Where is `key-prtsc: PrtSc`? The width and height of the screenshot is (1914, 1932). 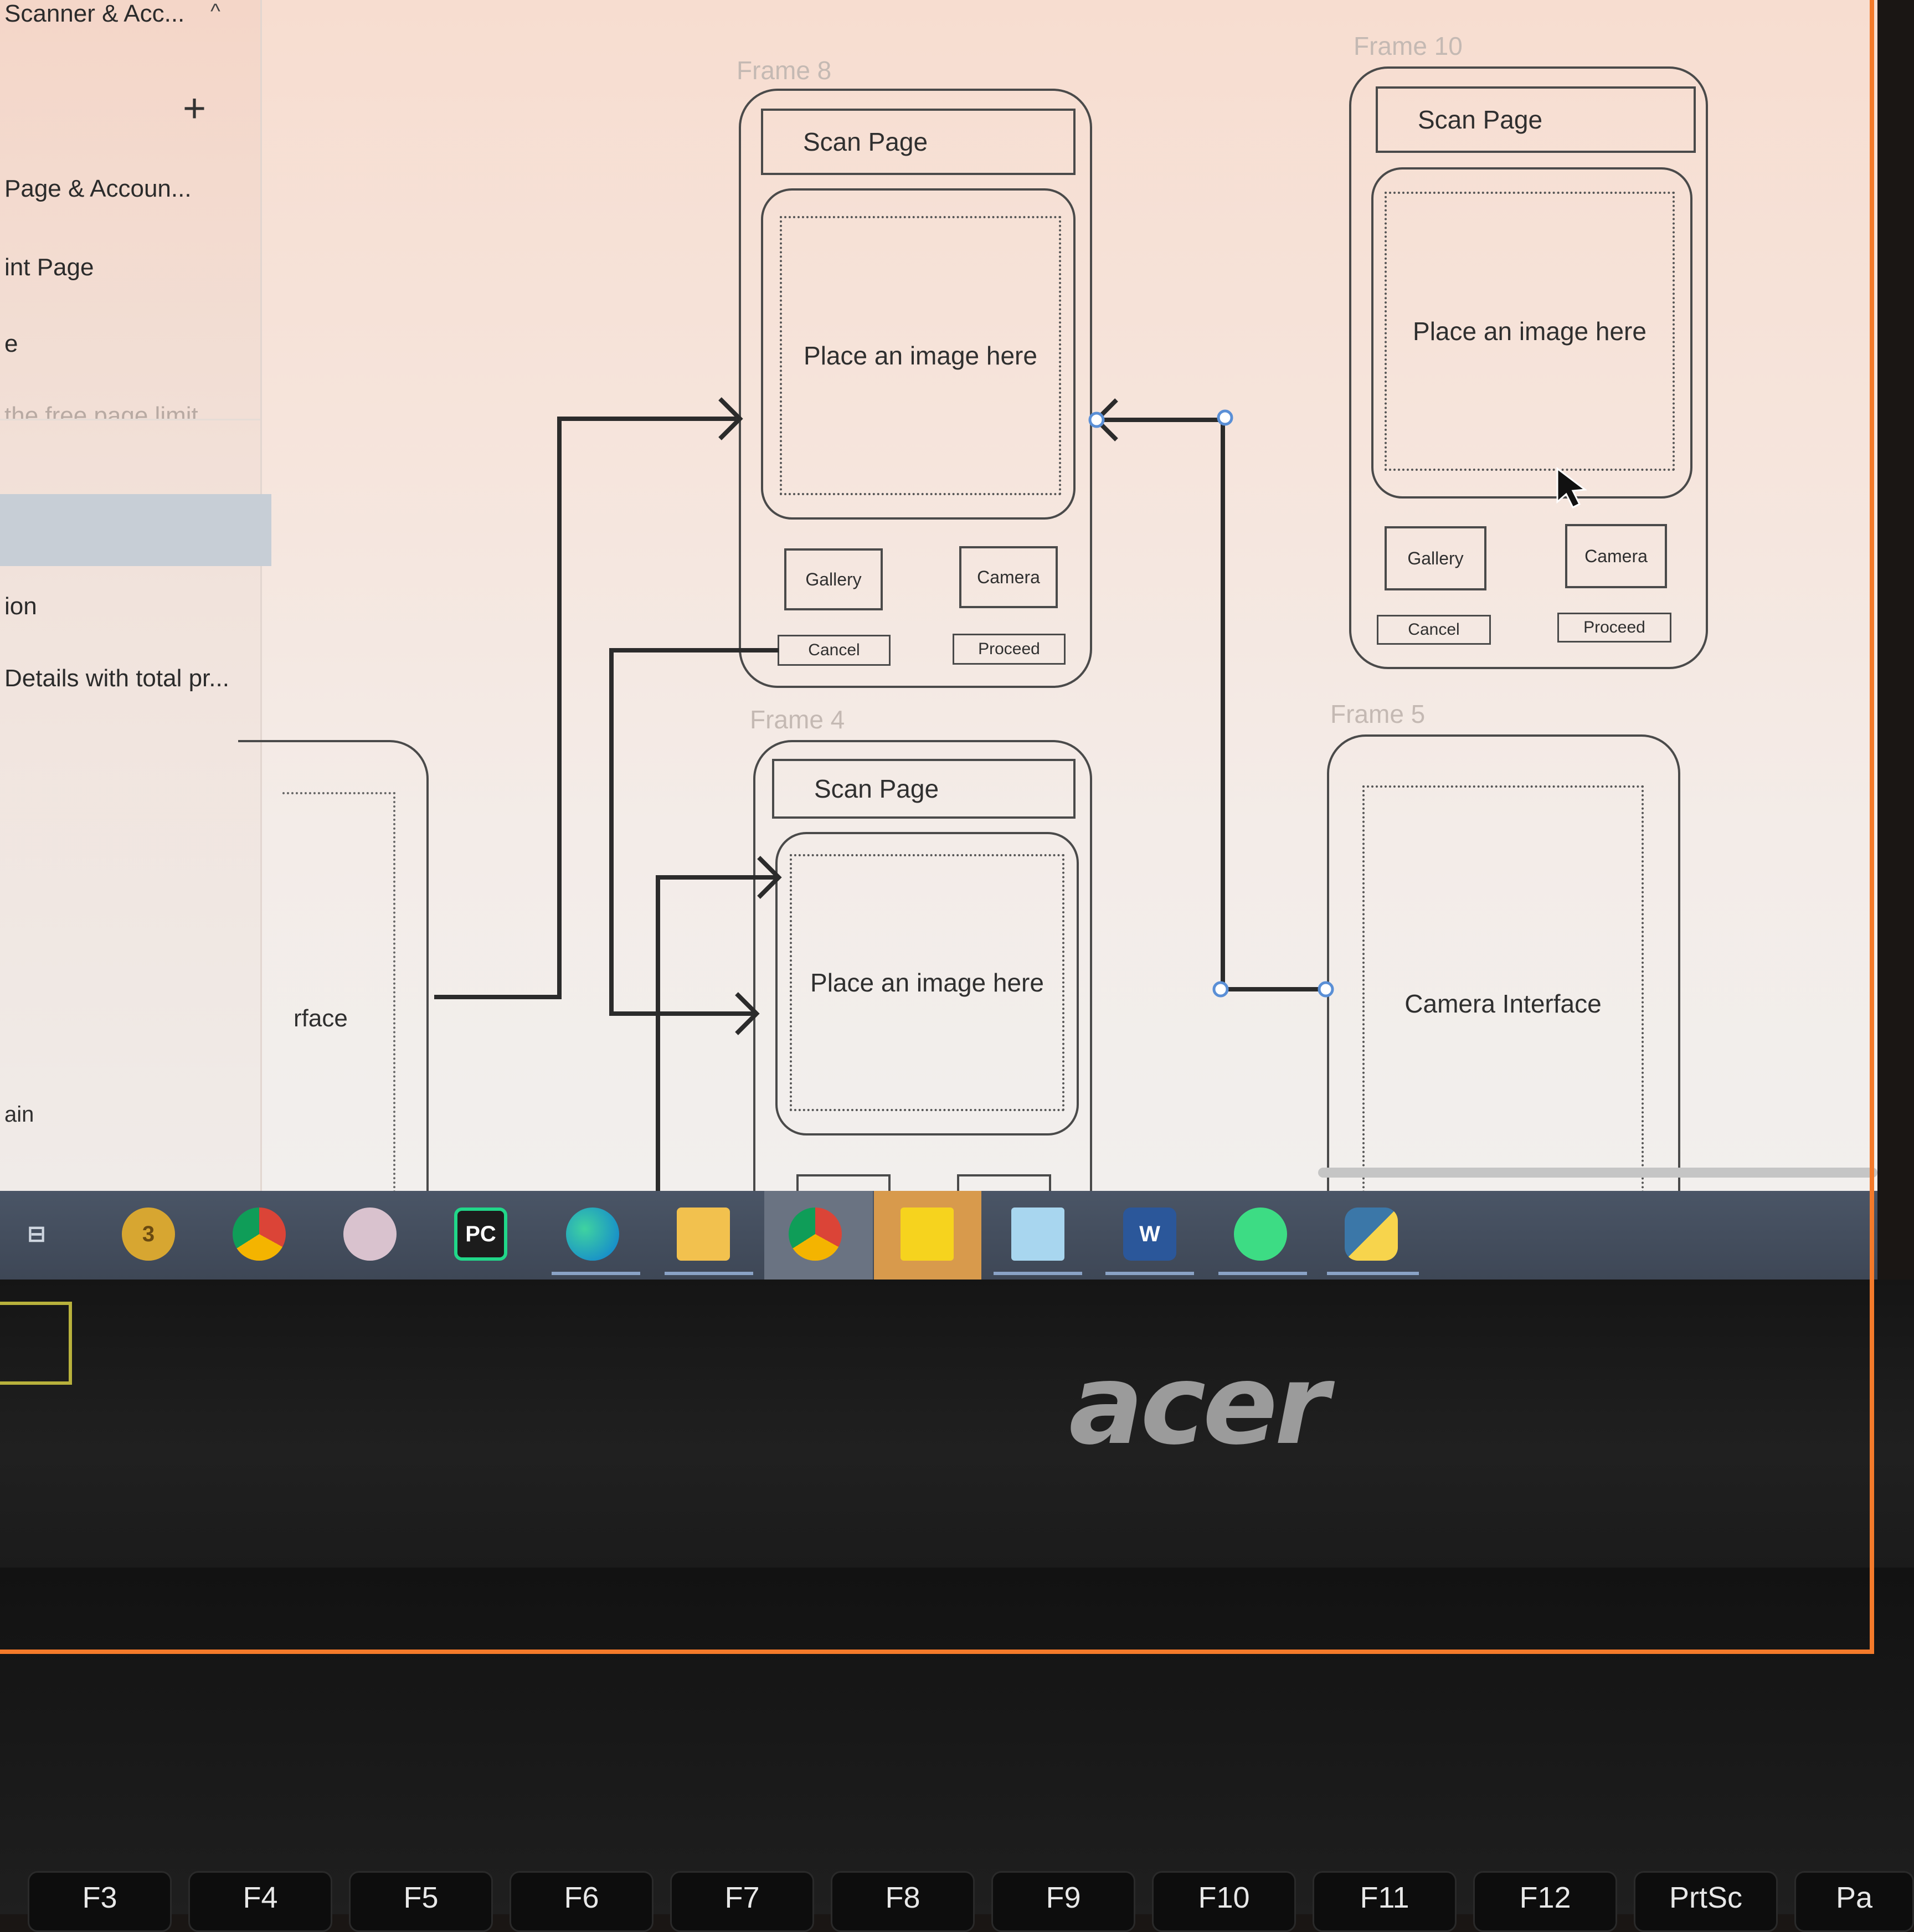 key-prtsc: PrtSc is located at coordinates (1706, 1902).